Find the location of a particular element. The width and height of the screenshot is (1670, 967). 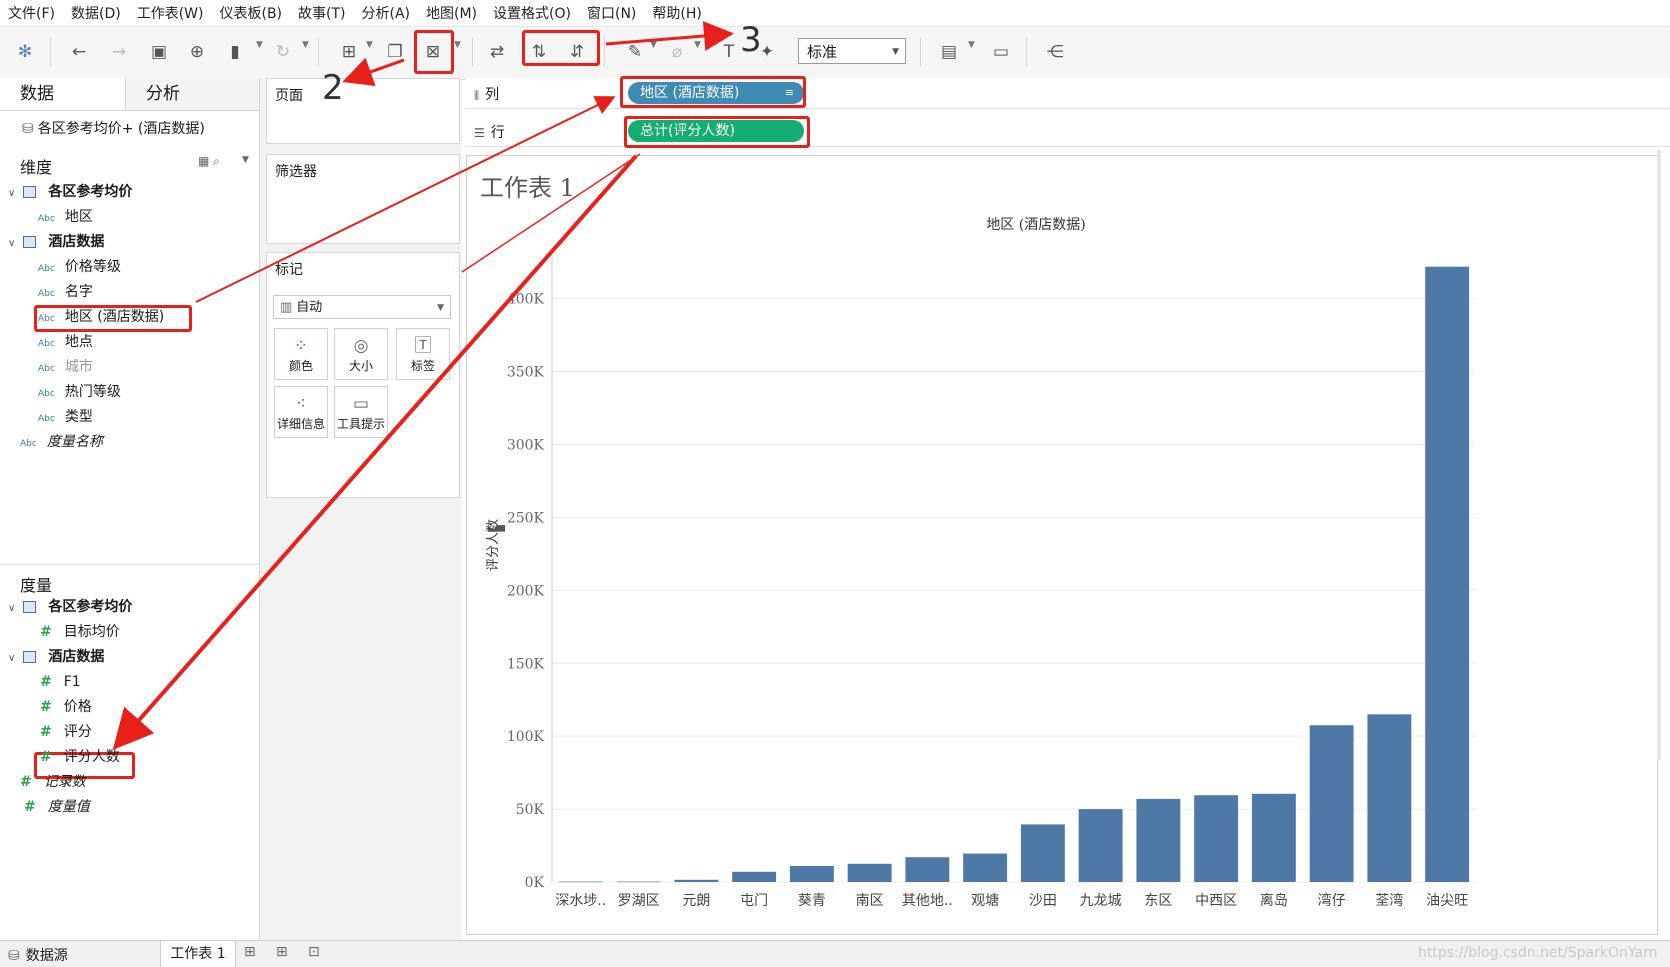

menu-item-3: 仪表板(B) is located at coordinates (250, 13).